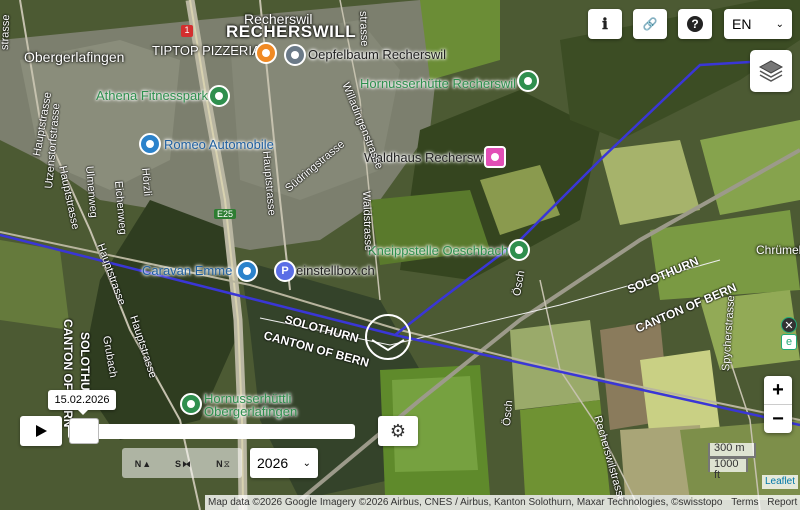  Describe the element at coordinates (6, 32) in the screenshot. I see `street-strasse-top-2: strasse` at that location.